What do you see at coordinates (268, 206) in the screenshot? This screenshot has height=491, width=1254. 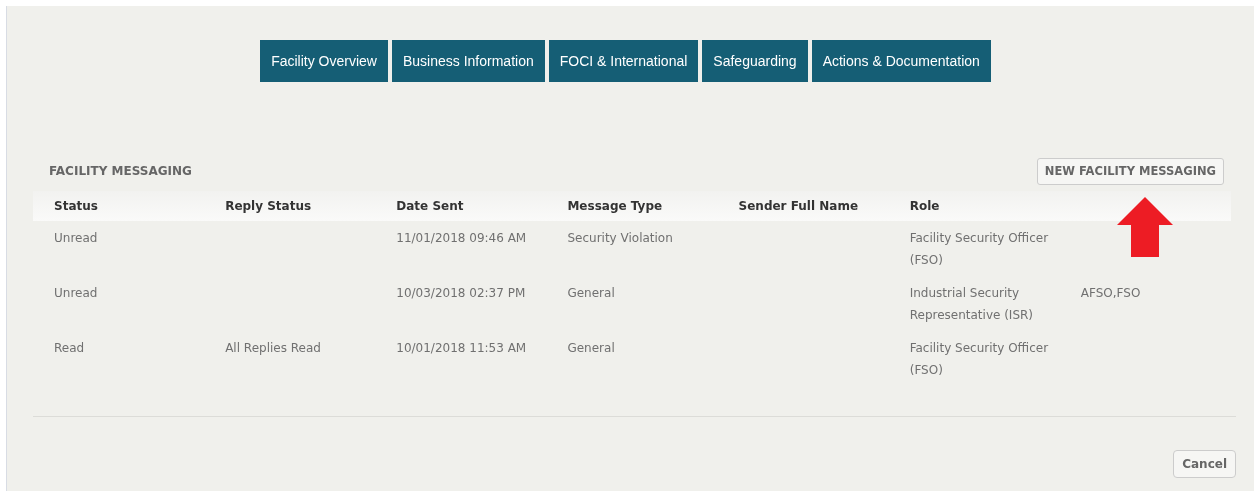 I see `column-header: Reply Status` at bounding box center [268, 206].